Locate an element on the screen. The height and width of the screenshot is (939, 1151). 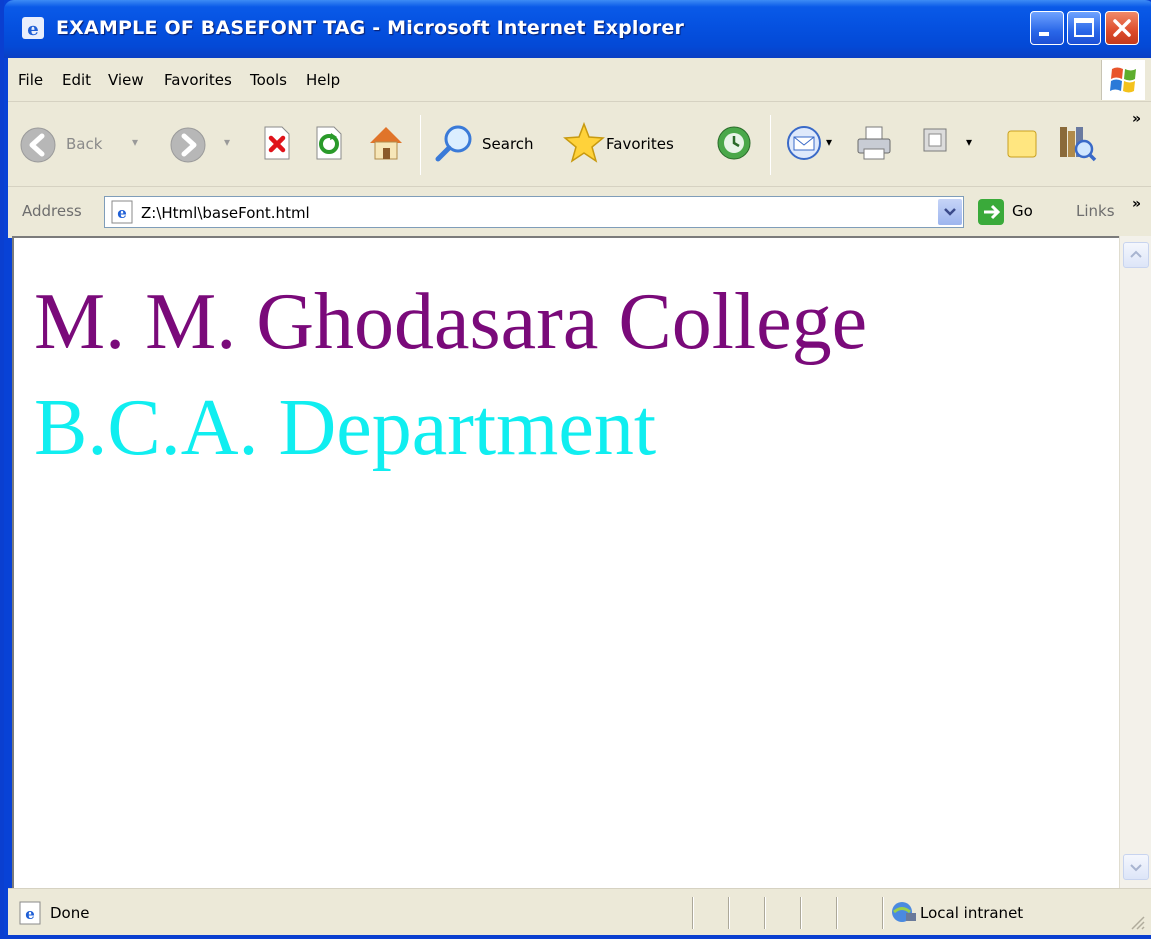
status-bar: e Done Local intranet is located at coordinates (579, 911).